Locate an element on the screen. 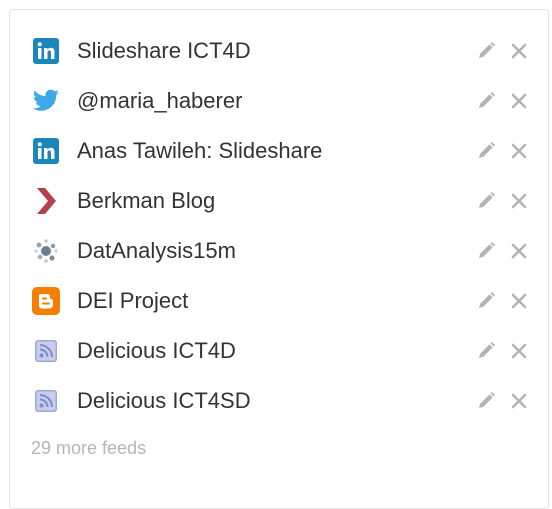  feed-label: @maria_haberer is located at coordinates (160, 100).